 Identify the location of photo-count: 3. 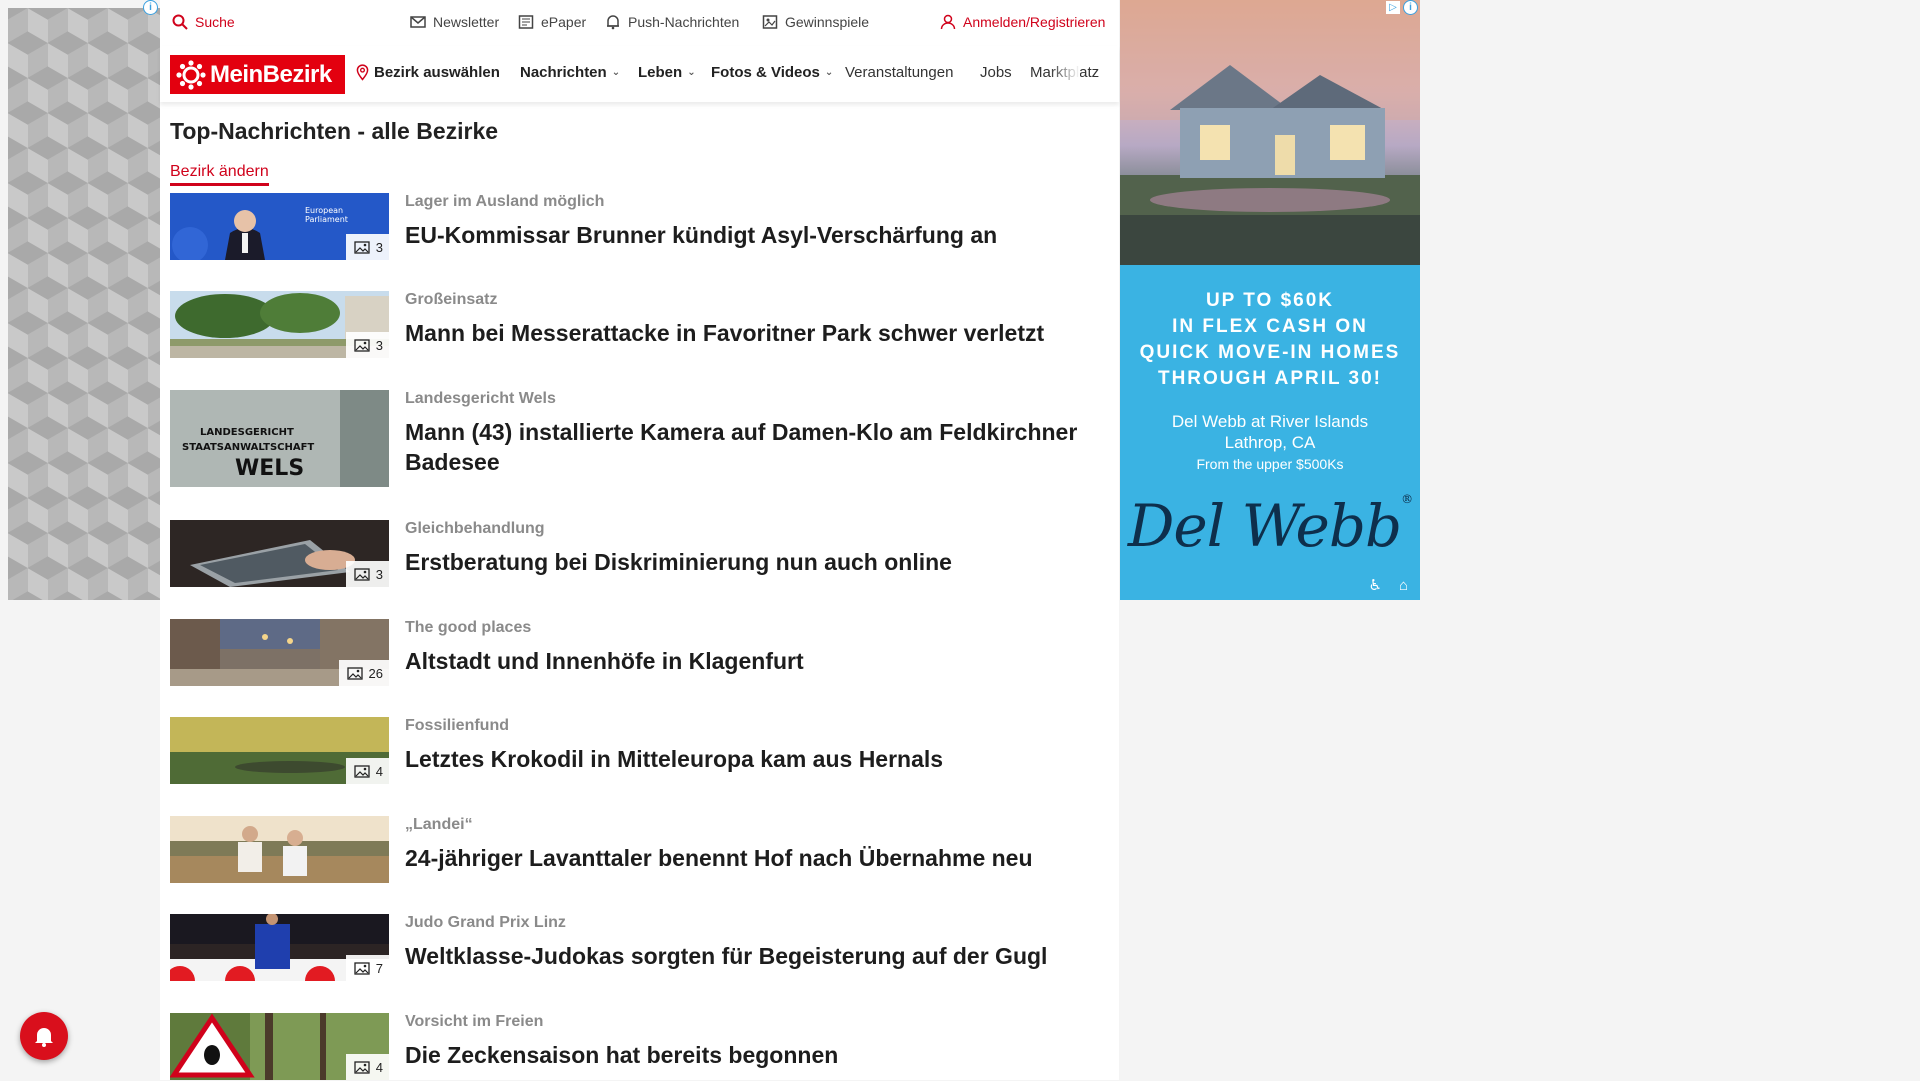
(379, 574).